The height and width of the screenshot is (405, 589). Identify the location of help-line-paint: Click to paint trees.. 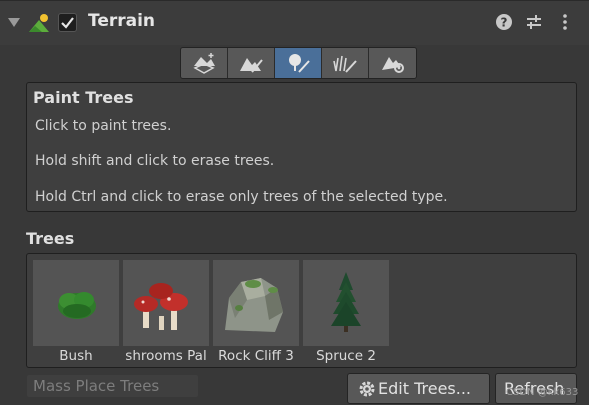
(103, 126).